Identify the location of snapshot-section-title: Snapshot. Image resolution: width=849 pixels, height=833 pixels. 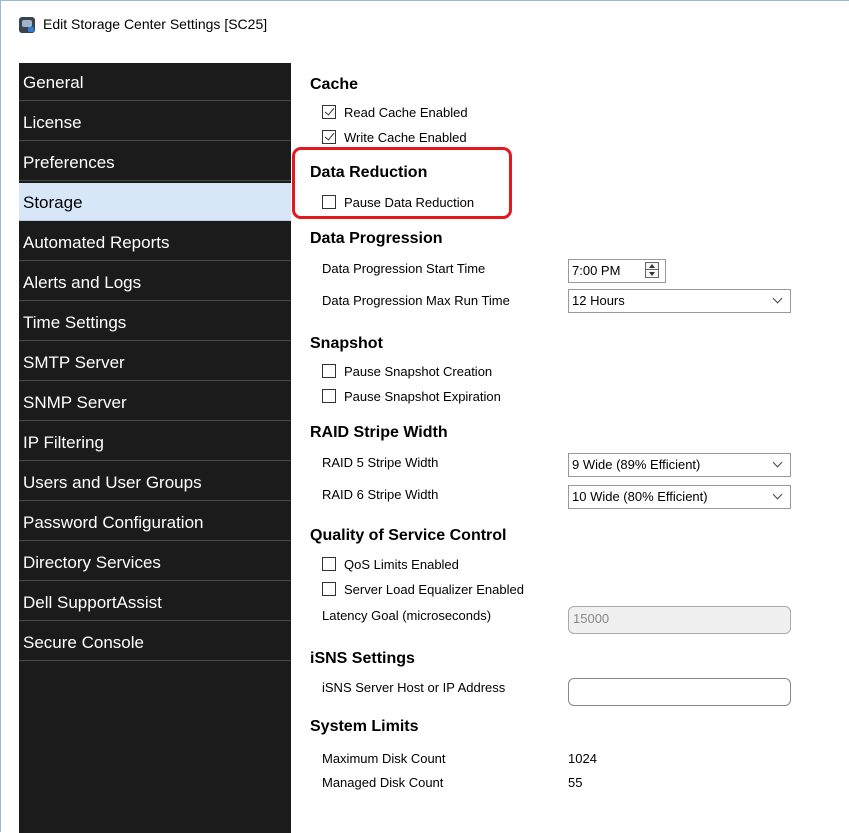
(346, 343).